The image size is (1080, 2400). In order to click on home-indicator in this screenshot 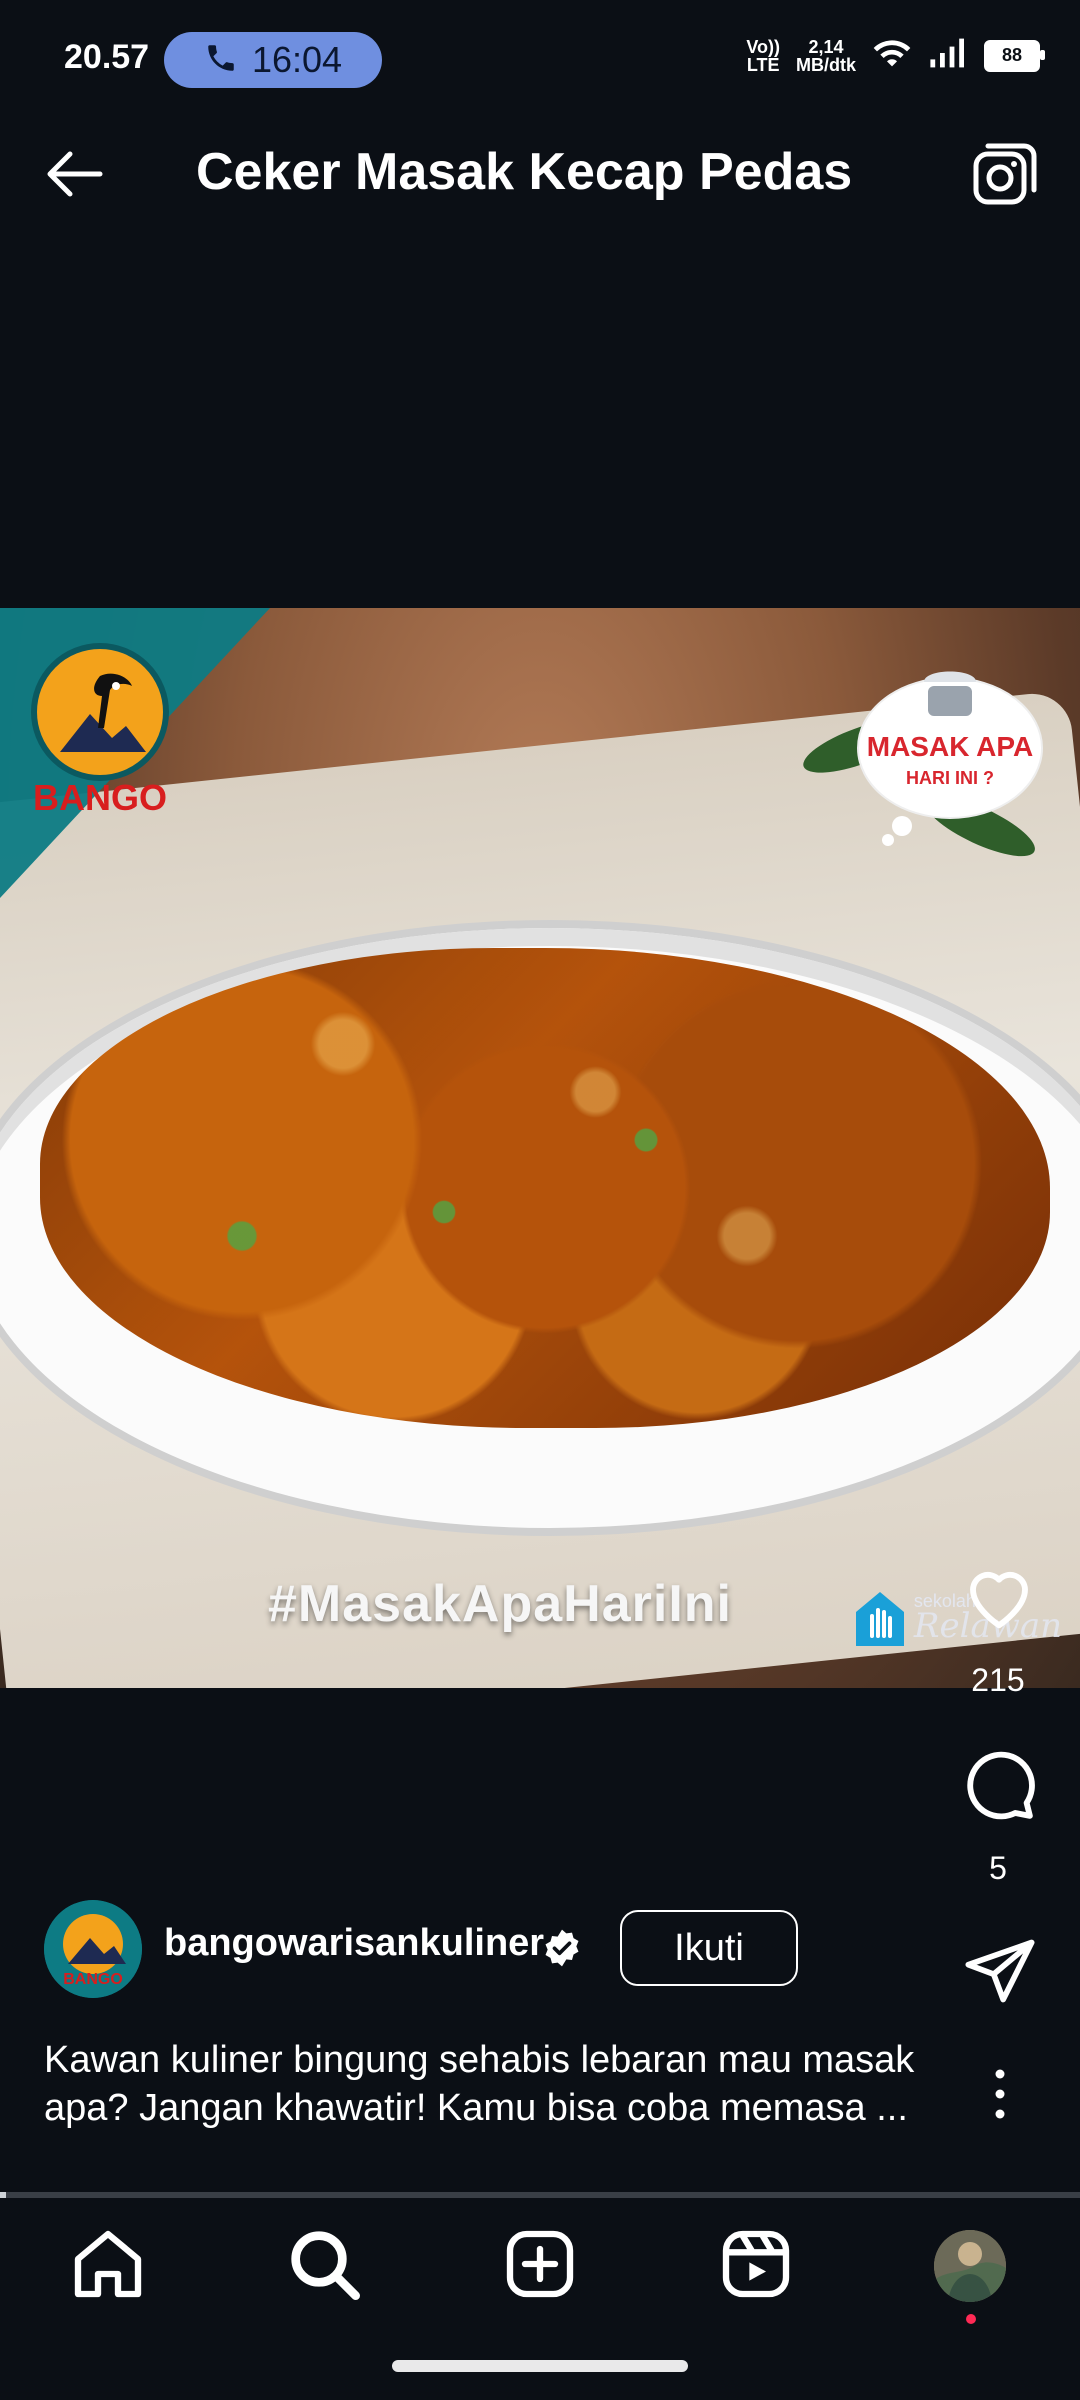, I will do `click(540, 2366)`.